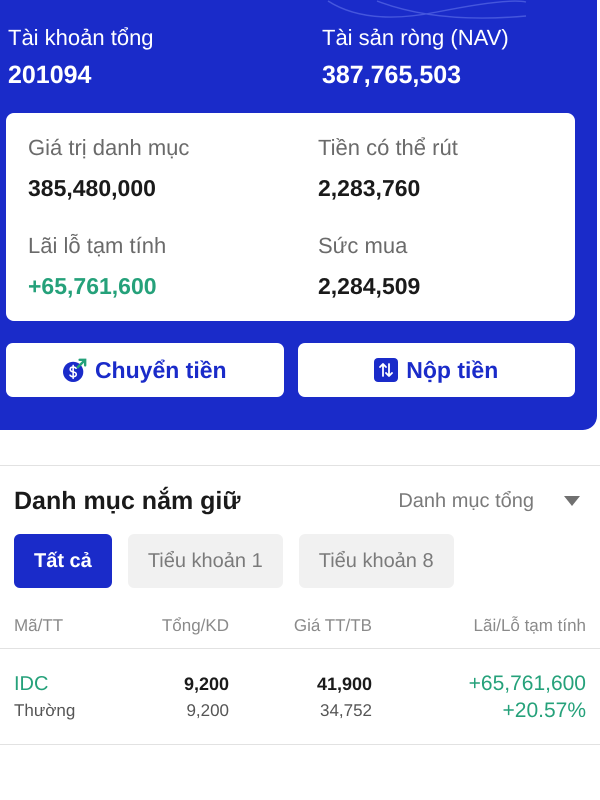 This screenshot has height=800, width=600. Describe the element at coordinates (527, 684) in the screenshot. I see `table-cell: +65,761,600` at that location.